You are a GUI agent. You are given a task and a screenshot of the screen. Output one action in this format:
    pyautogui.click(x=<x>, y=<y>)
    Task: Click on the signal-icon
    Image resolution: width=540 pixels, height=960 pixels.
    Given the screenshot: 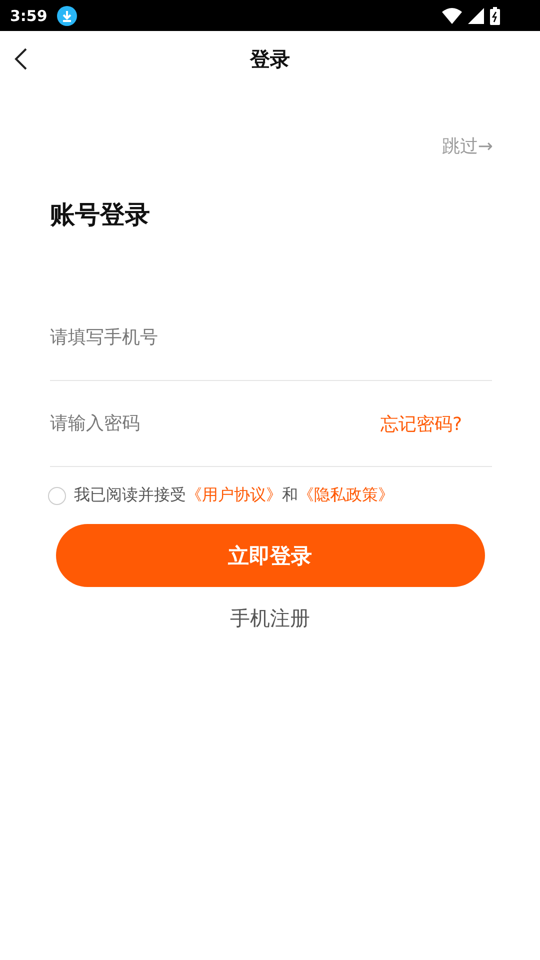 What is the action you would take?
    pyautogui.click(x=476, y=16)
    